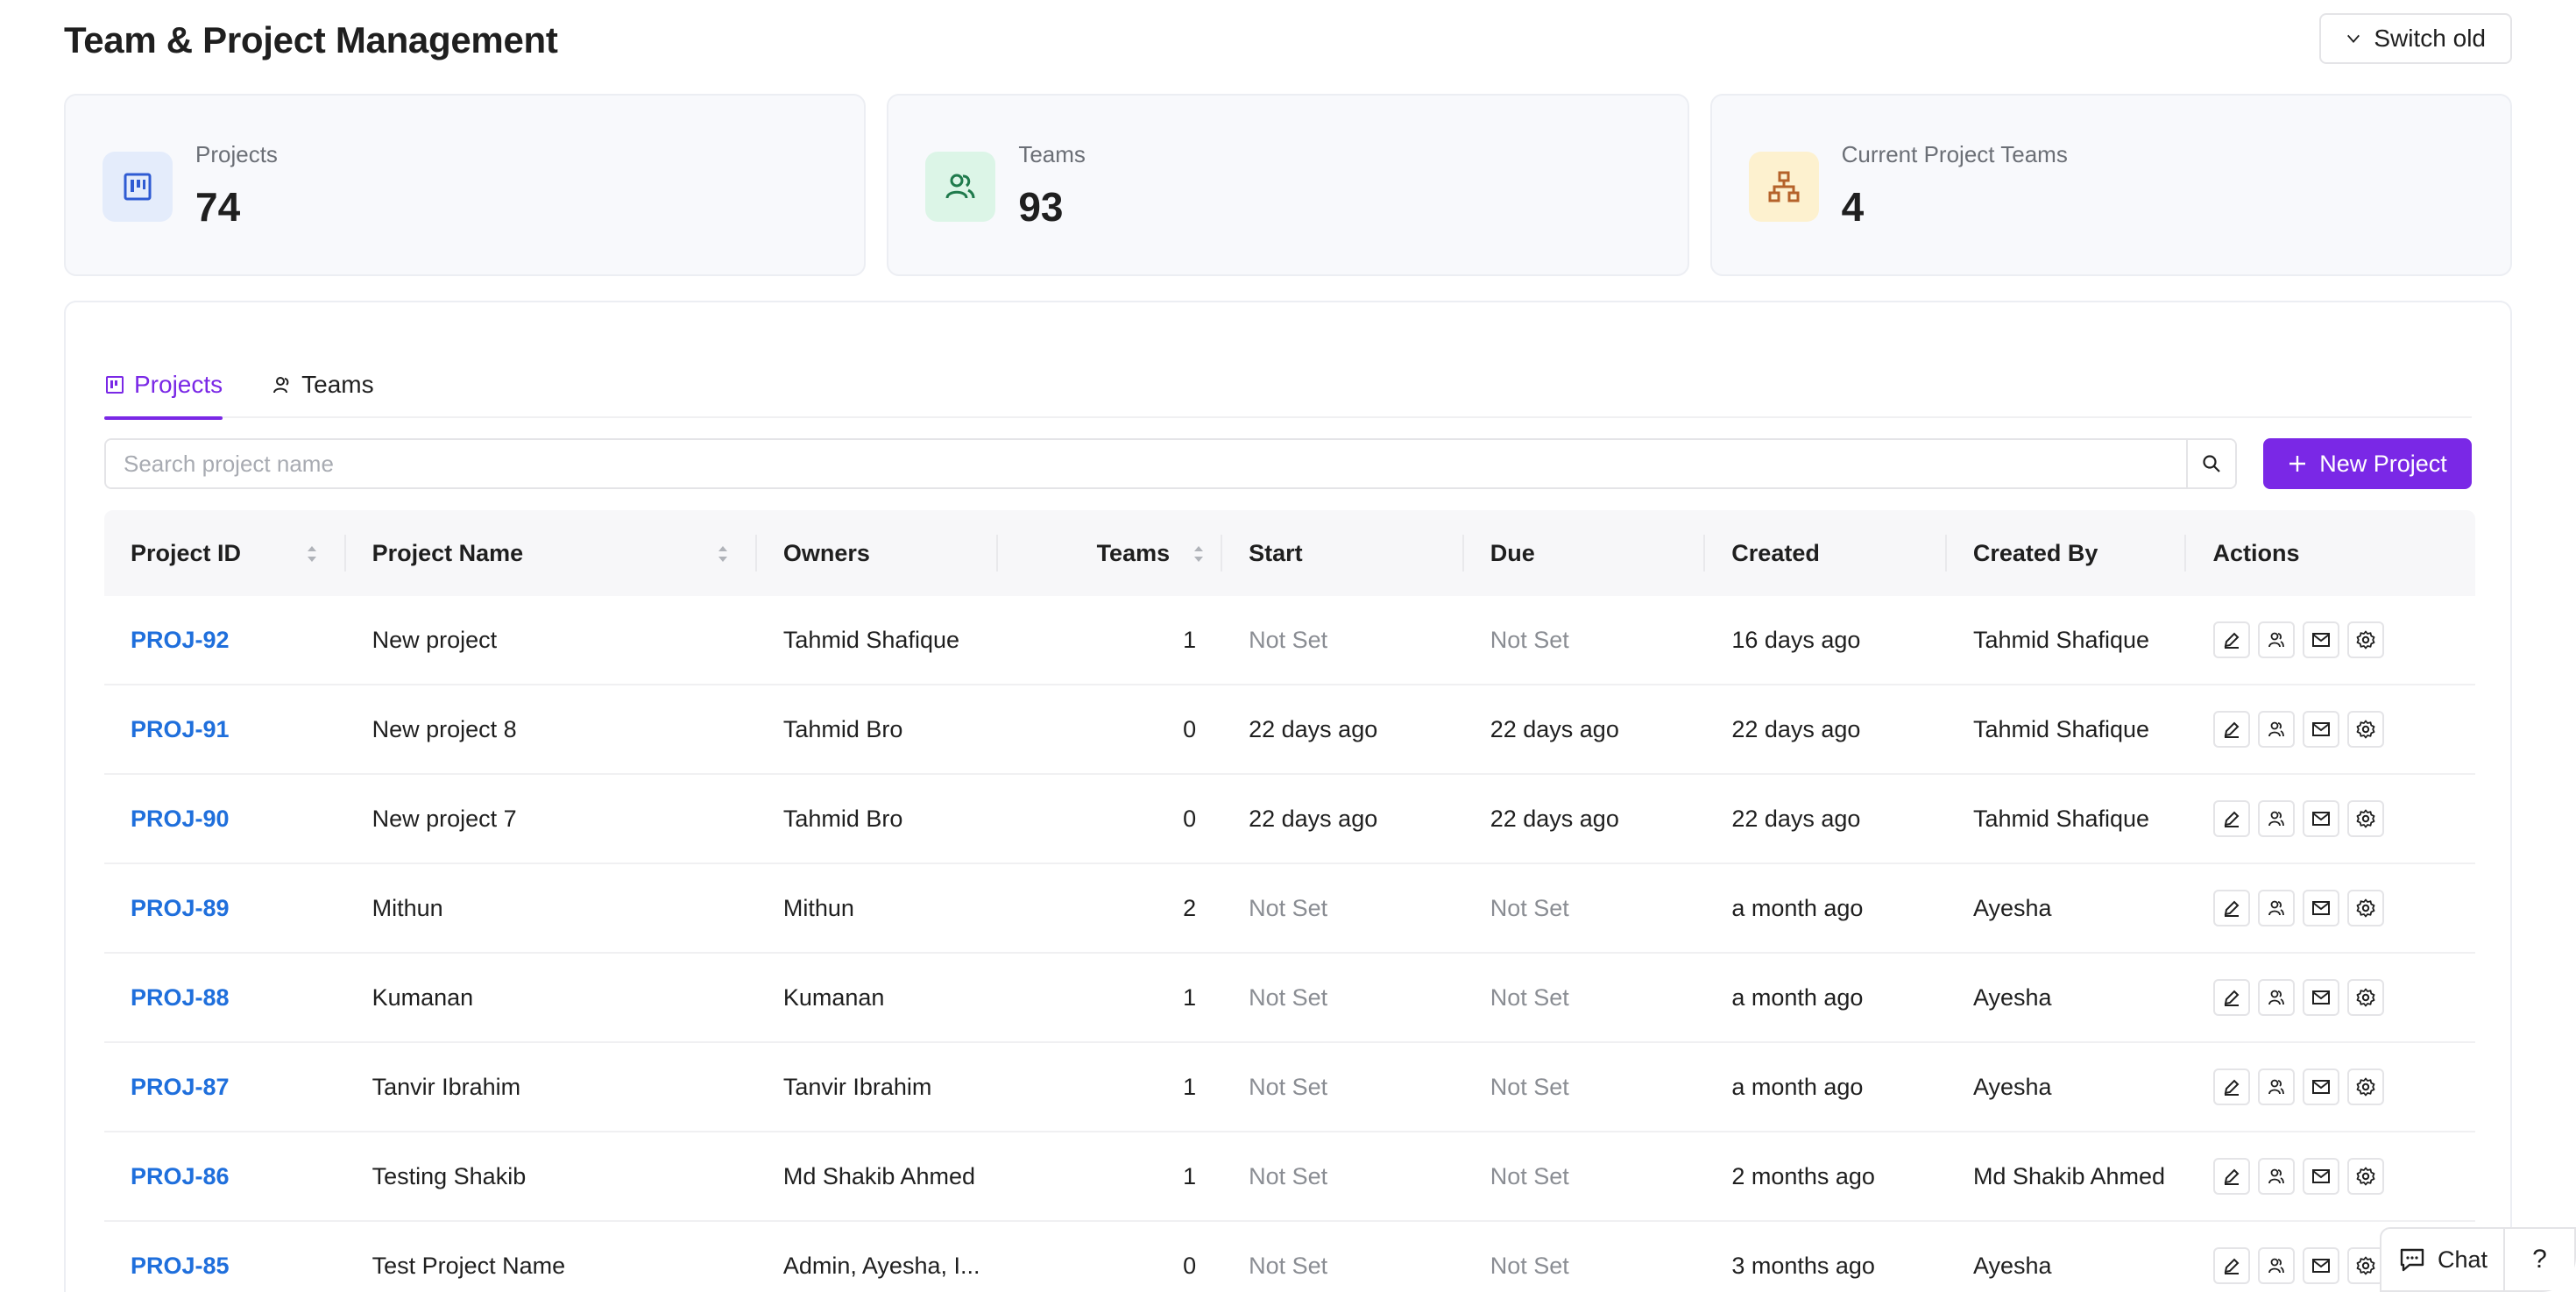 The height and width of the screenshot is (1292, 2576). What do you see at coordinates (2210, 464) in the screenshot?
I see `search-button` at bounding box center [2210, 464].